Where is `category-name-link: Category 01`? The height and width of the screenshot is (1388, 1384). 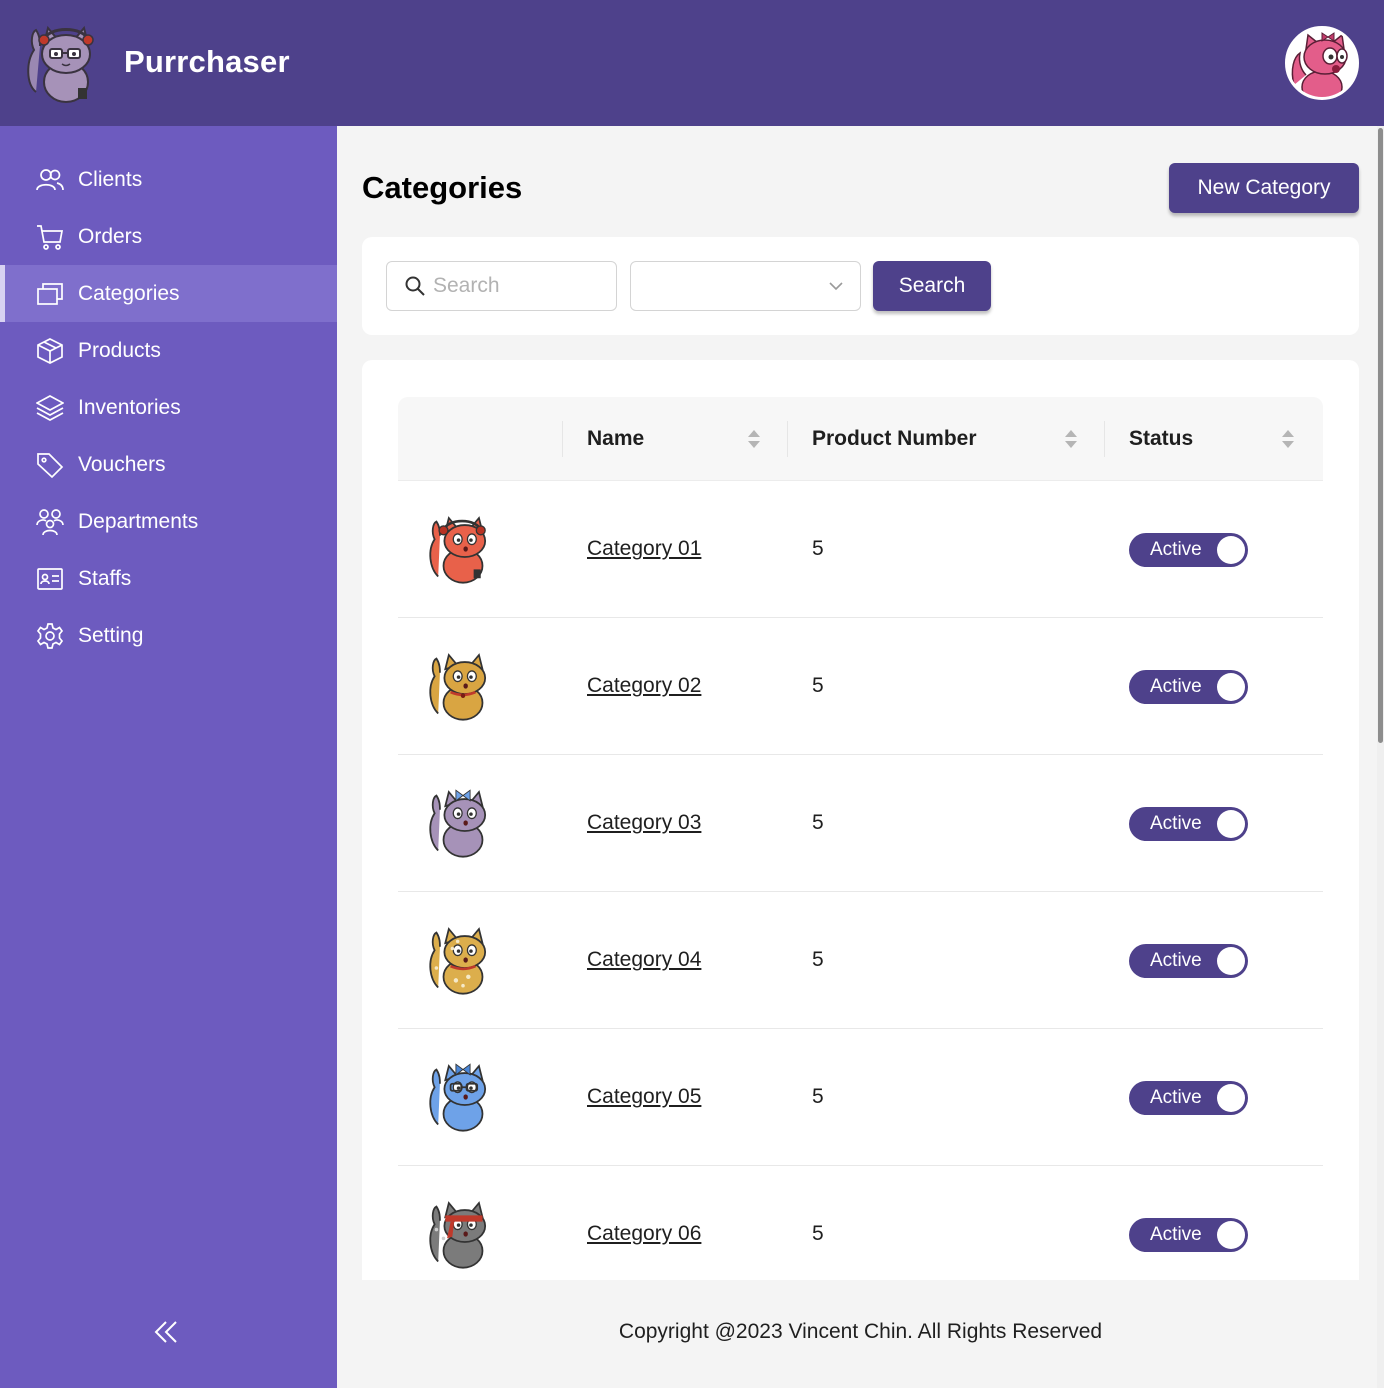 category-name-link: Category 01 is located at coordinates (644, 549).